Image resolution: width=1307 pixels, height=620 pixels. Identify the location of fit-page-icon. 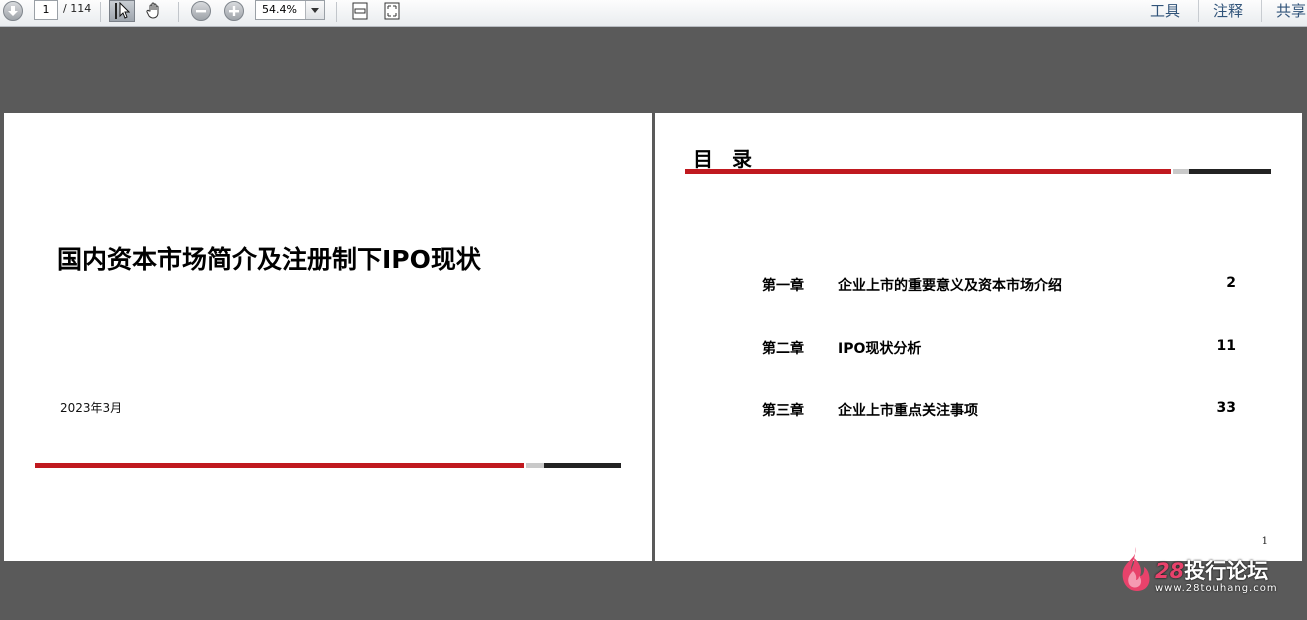
(360, 11).